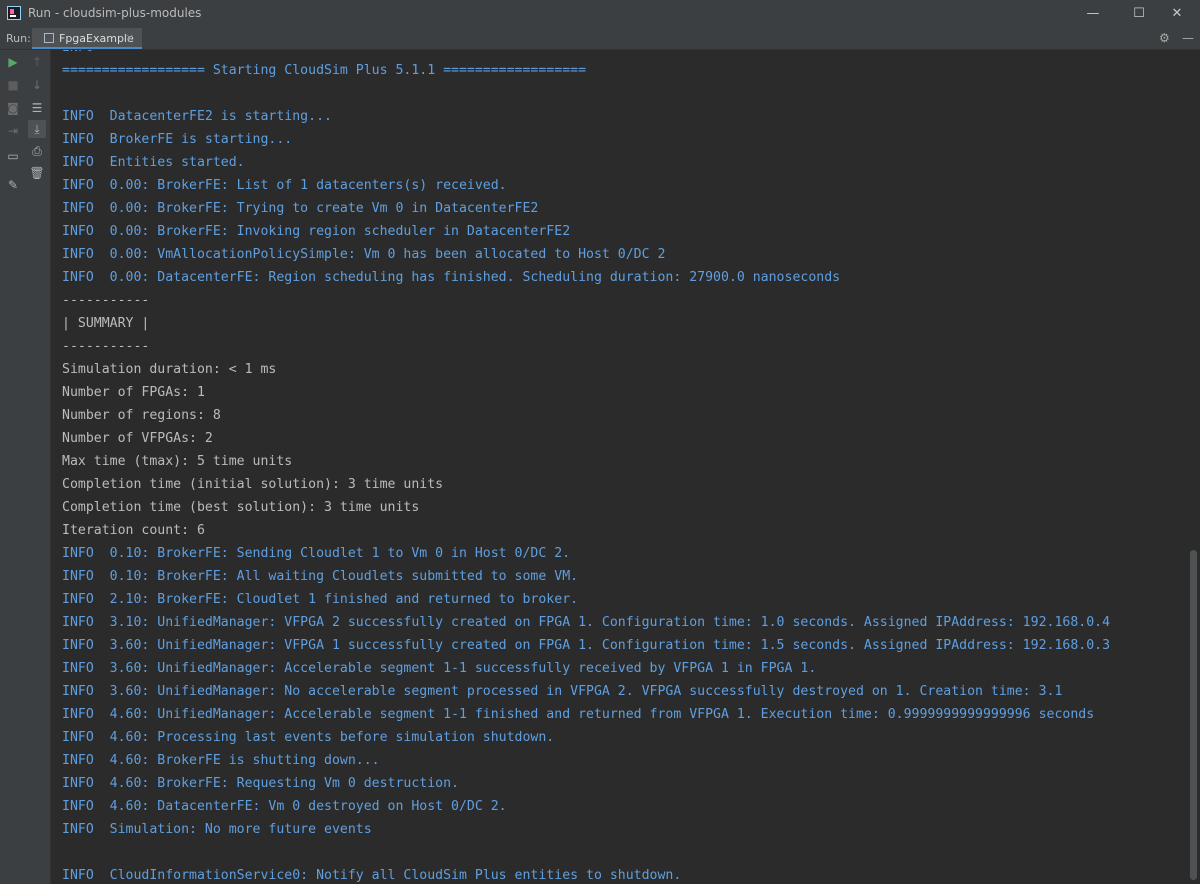  Describe the element at coordinates (141, 415) in the screenshot. I see `console-line: Number of regions: 8` at that location.